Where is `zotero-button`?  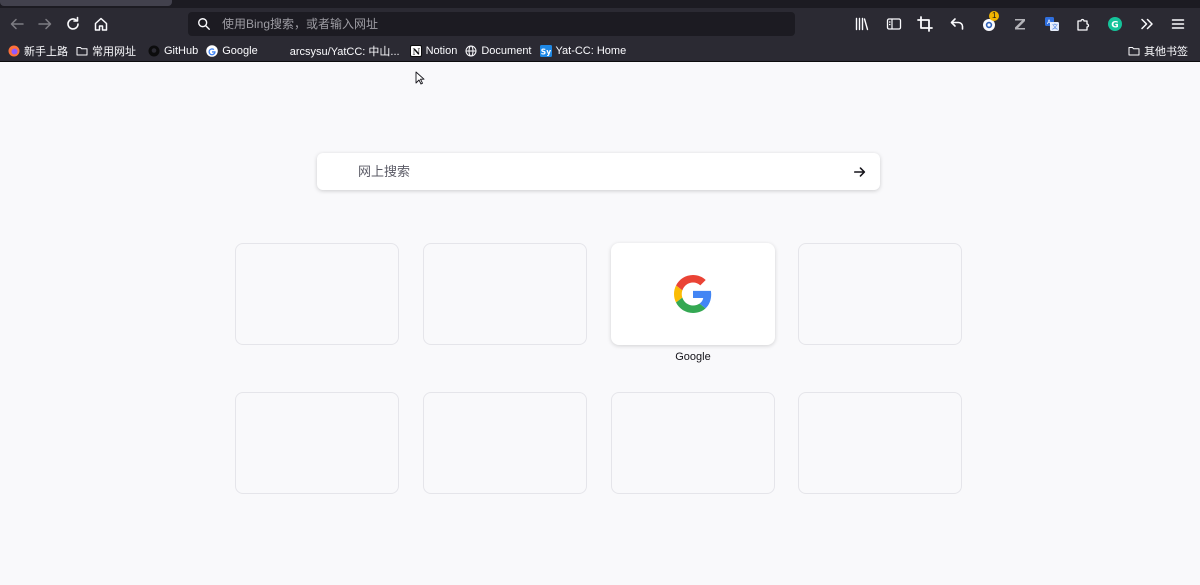
zotero-button is located at coordinates (1020, 24).